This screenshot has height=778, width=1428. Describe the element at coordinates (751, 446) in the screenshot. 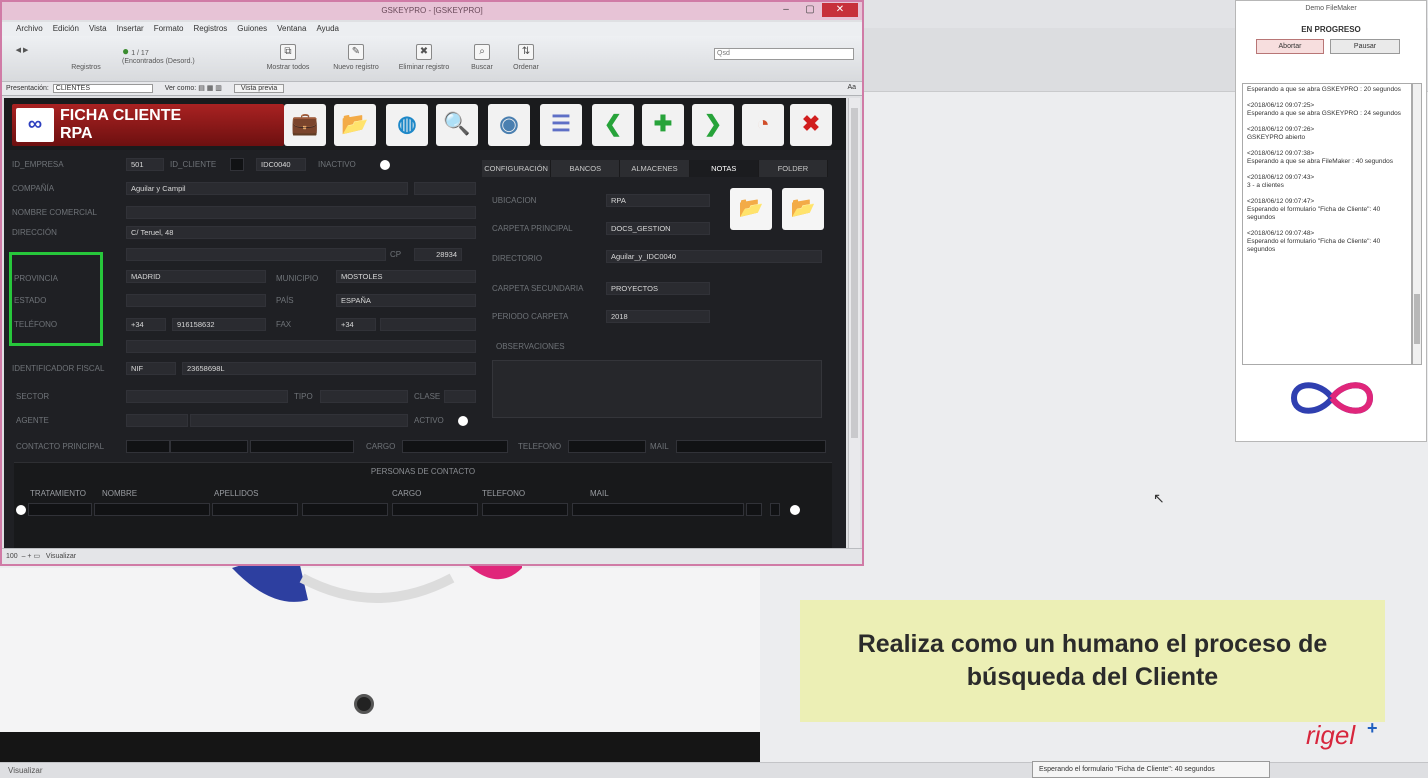

I see `field-contacto-mail` at that location.